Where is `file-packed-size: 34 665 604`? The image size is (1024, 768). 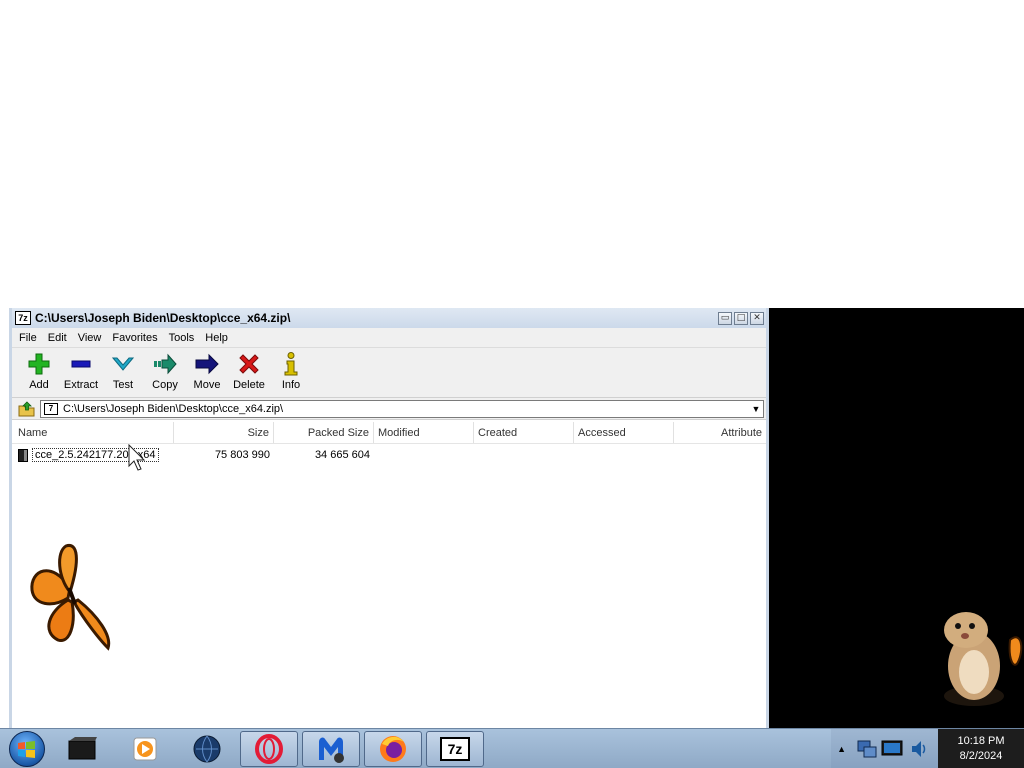
file-packed-size: 34 665 604 is located at coordinates (342, 455).